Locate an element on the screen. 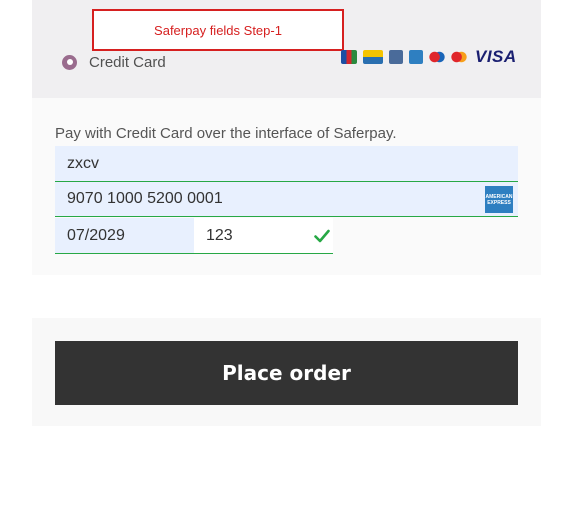 This screenshot has width=566, height=520. amex-icon is located at coordinates (416, 57).